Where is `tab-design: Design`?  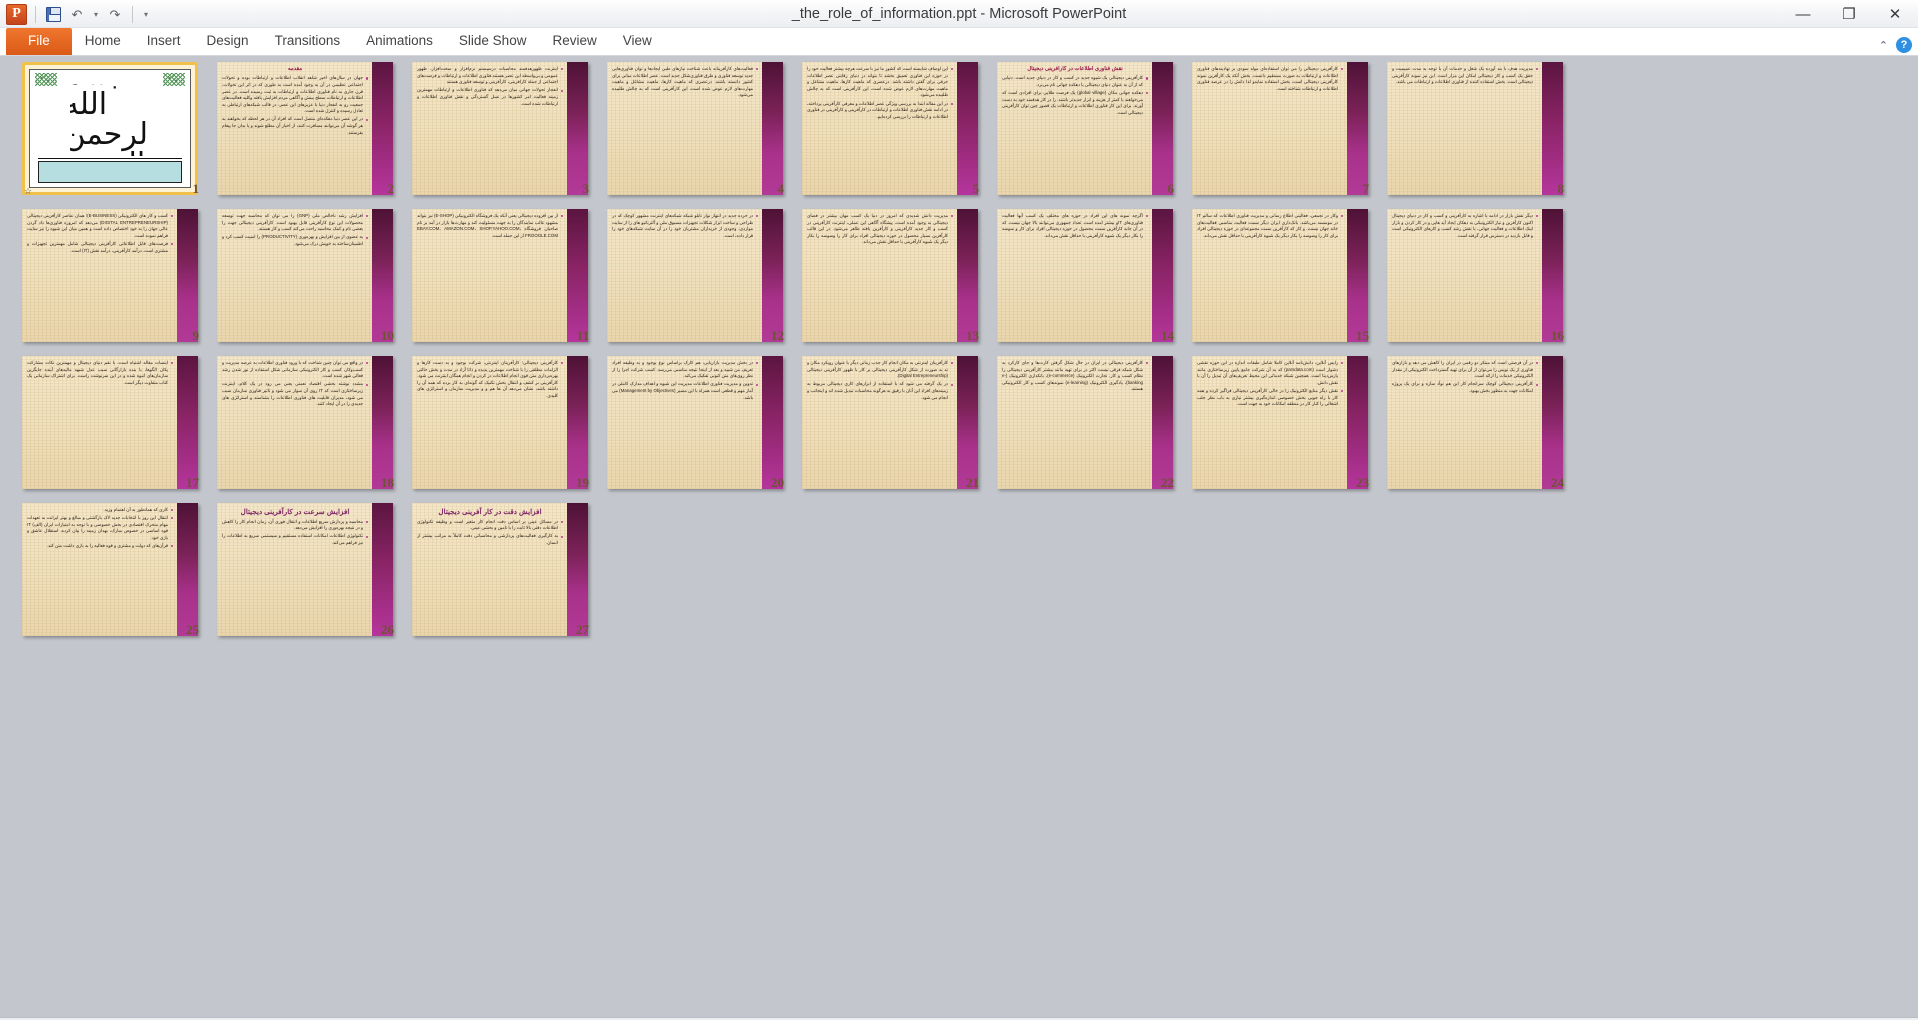
tab-design: Design is located at coordinates (228, 41).